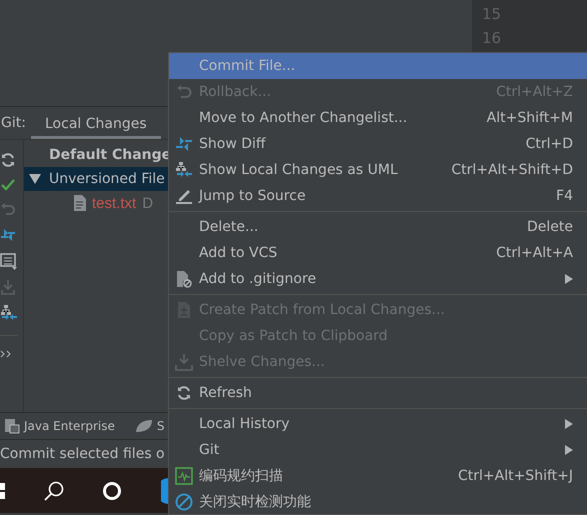 Image resolution: width=587 pixels, height=515 pixels. What do you see at coordinates (184, 362) in the screenshot?
I see `shelve-icon` at bounding box center [184, 362].